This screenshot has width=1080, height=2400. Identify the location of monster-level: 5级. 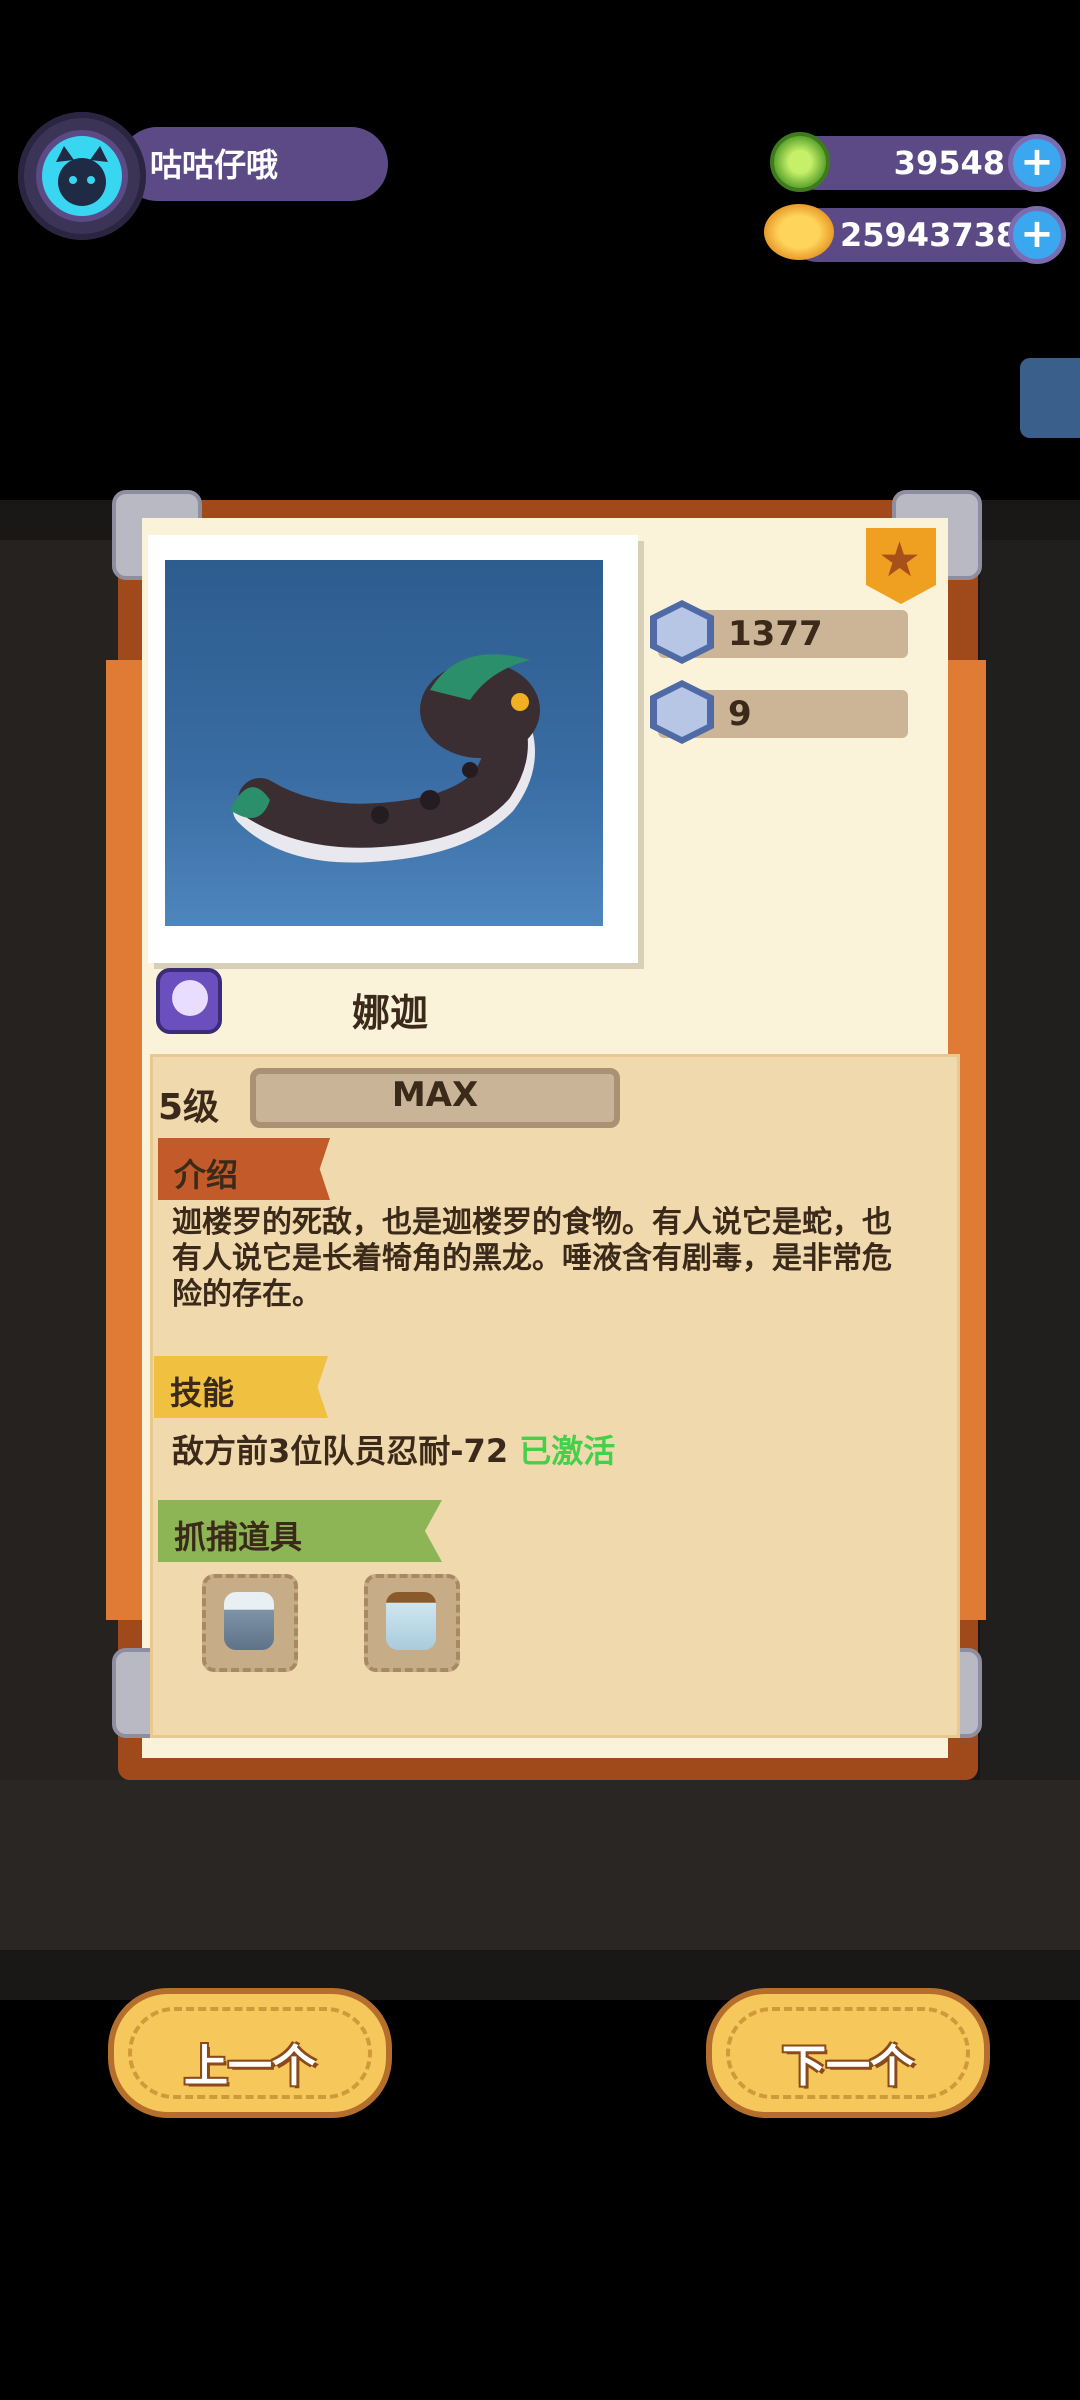
(189, 1107).